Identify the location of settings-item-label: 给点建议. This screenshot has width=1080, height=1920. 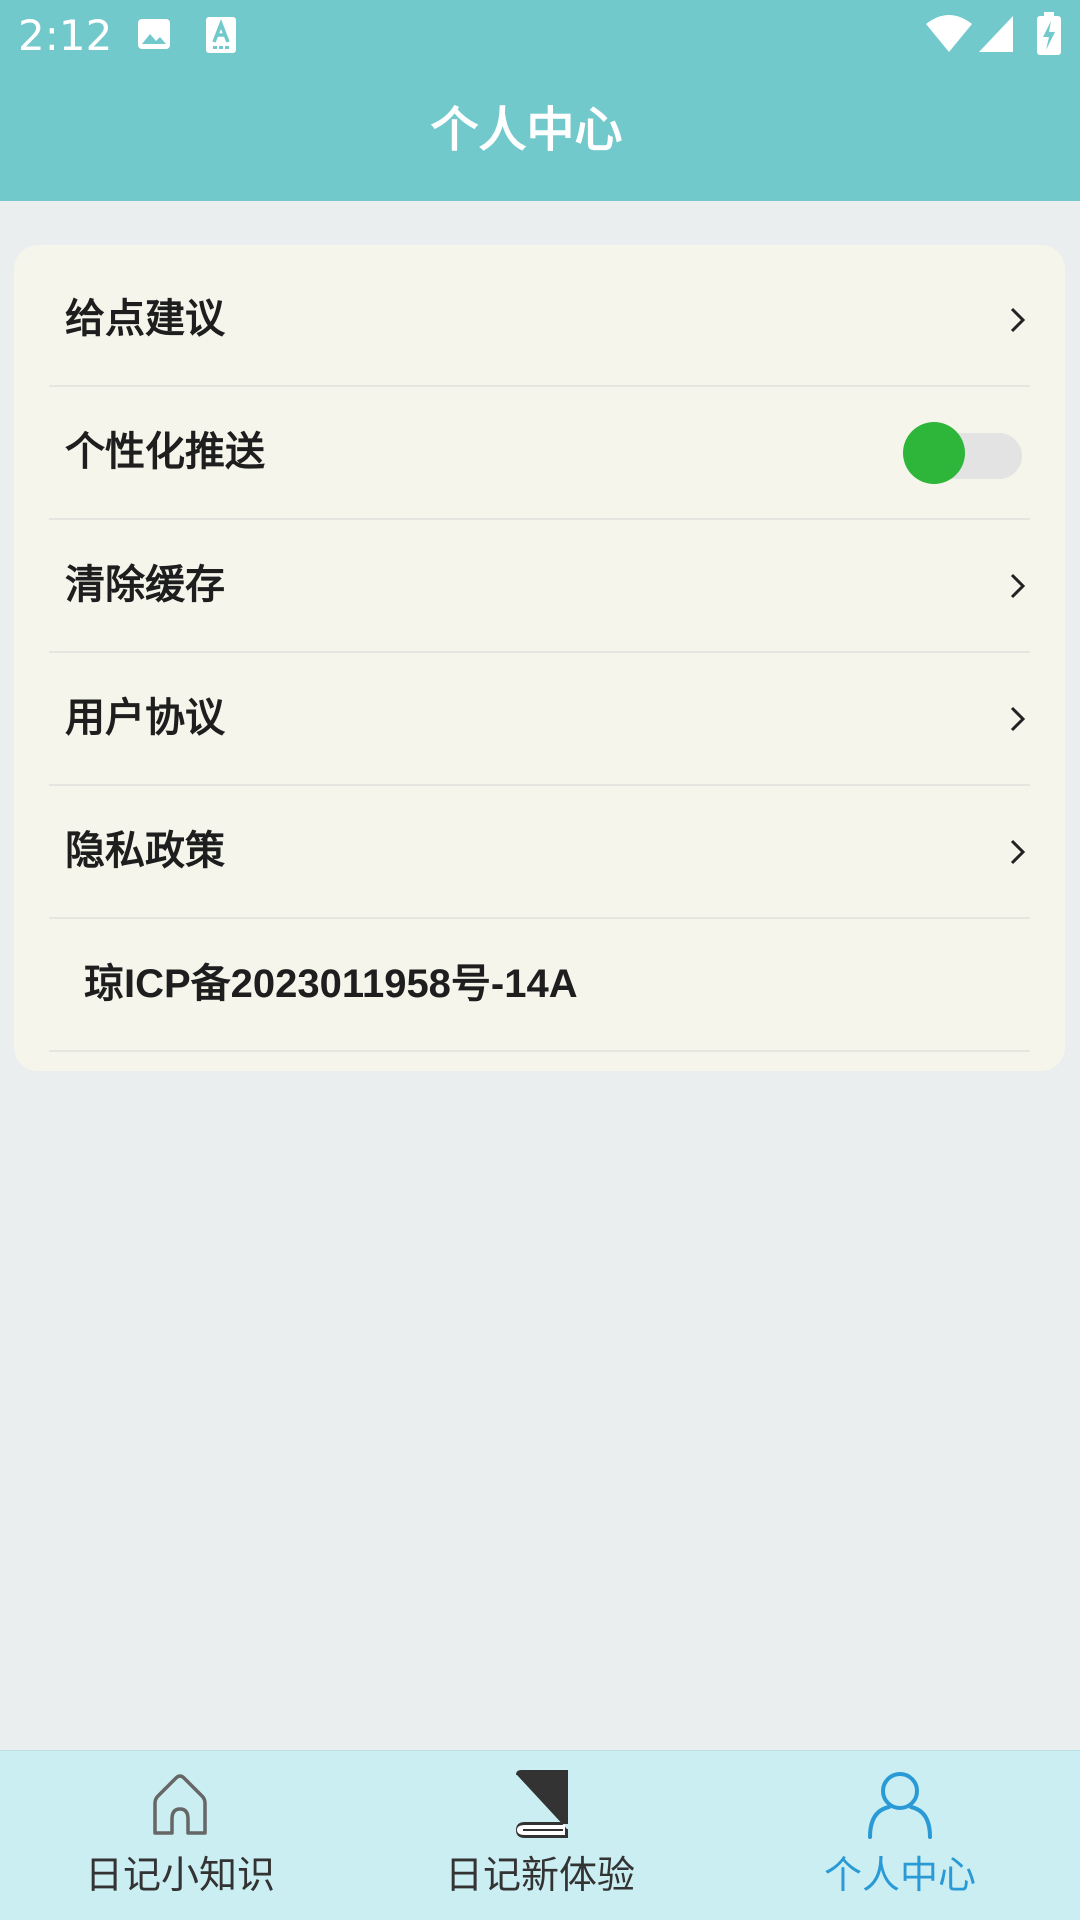
(145, 319).